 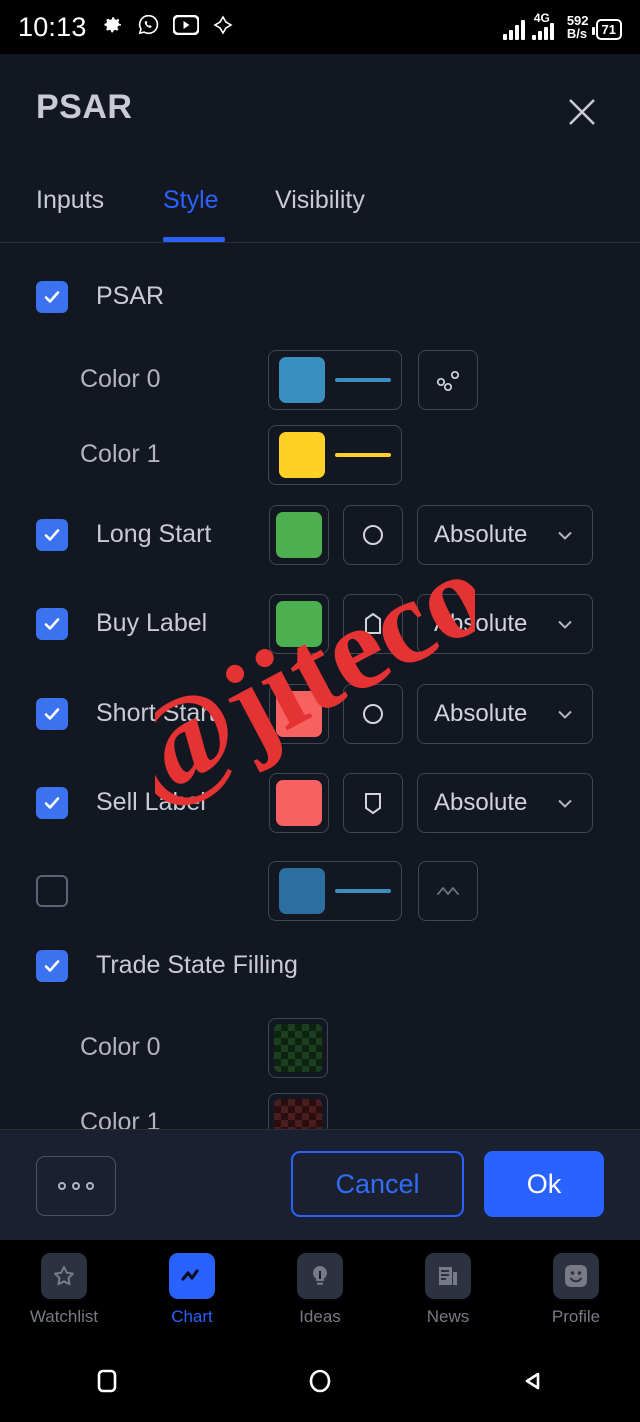 I want to click on row-label-psar: PSAR, so click(x=130, y=296).